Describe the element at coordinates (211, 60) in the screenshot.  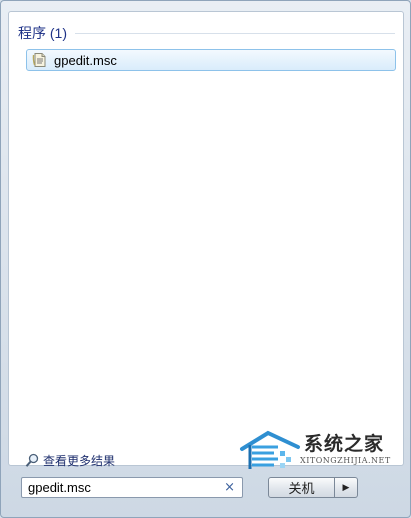
I see `result-item-gpedit: gpedit.msc` at that location.